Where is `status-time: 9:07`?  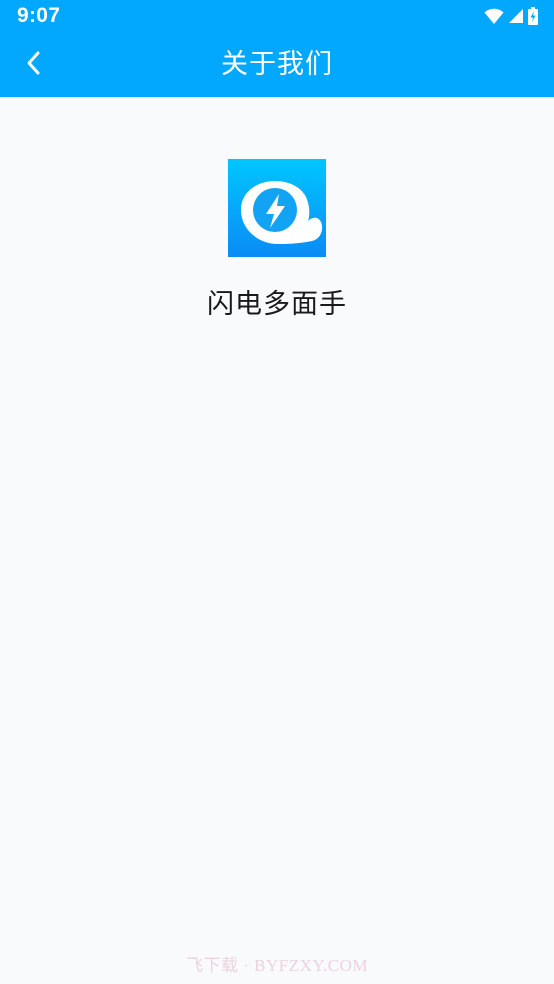
status-time: 9:07 is located at coordinates (39, 15).